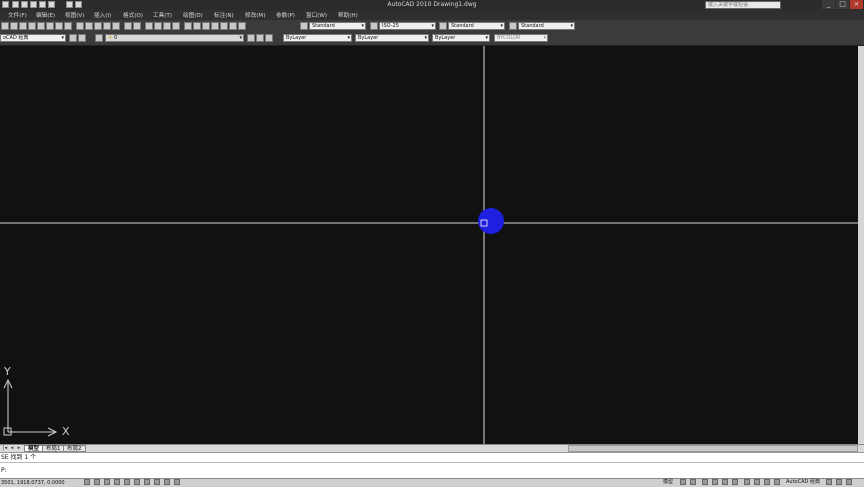  What do you see at coordinates (167, 482) in the screenshot?
I see `lwt-toggle-icon` at bounding box center [167, 482].